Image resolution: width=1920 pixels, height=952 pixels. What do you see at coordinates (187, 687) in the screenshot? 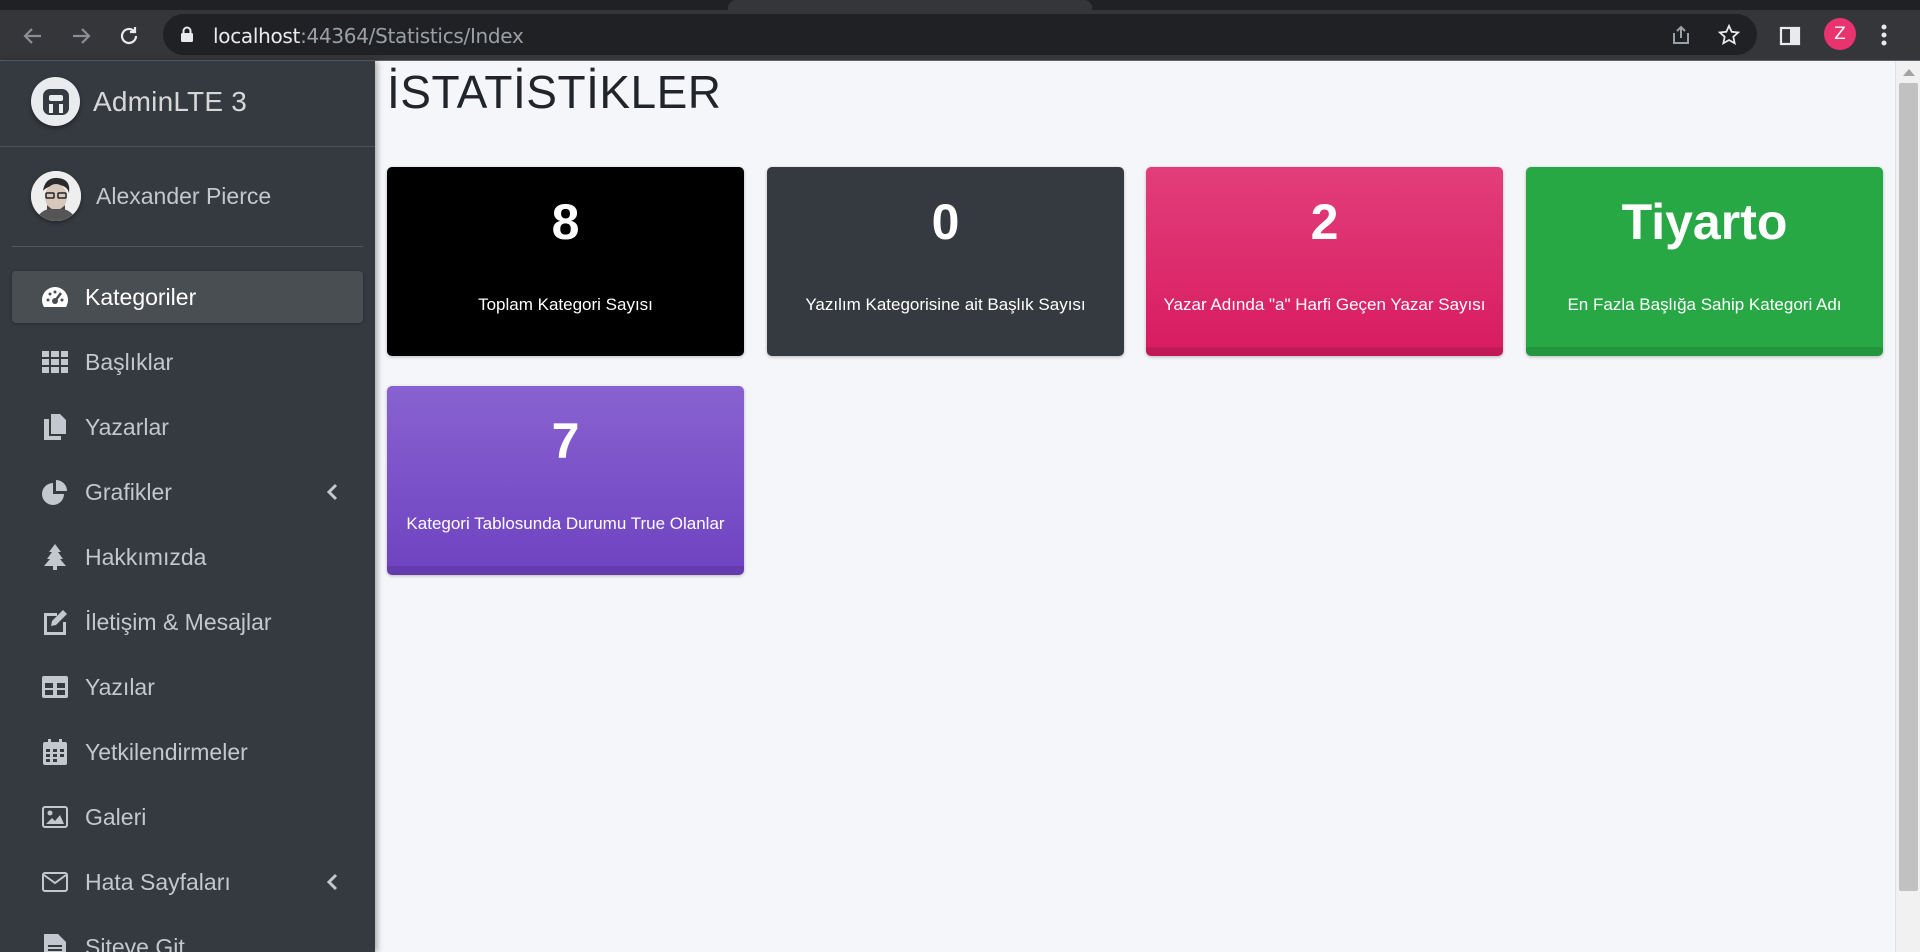
I see `sidebar-item-yazilar: Yazılar` at bounding box center [187, 687].